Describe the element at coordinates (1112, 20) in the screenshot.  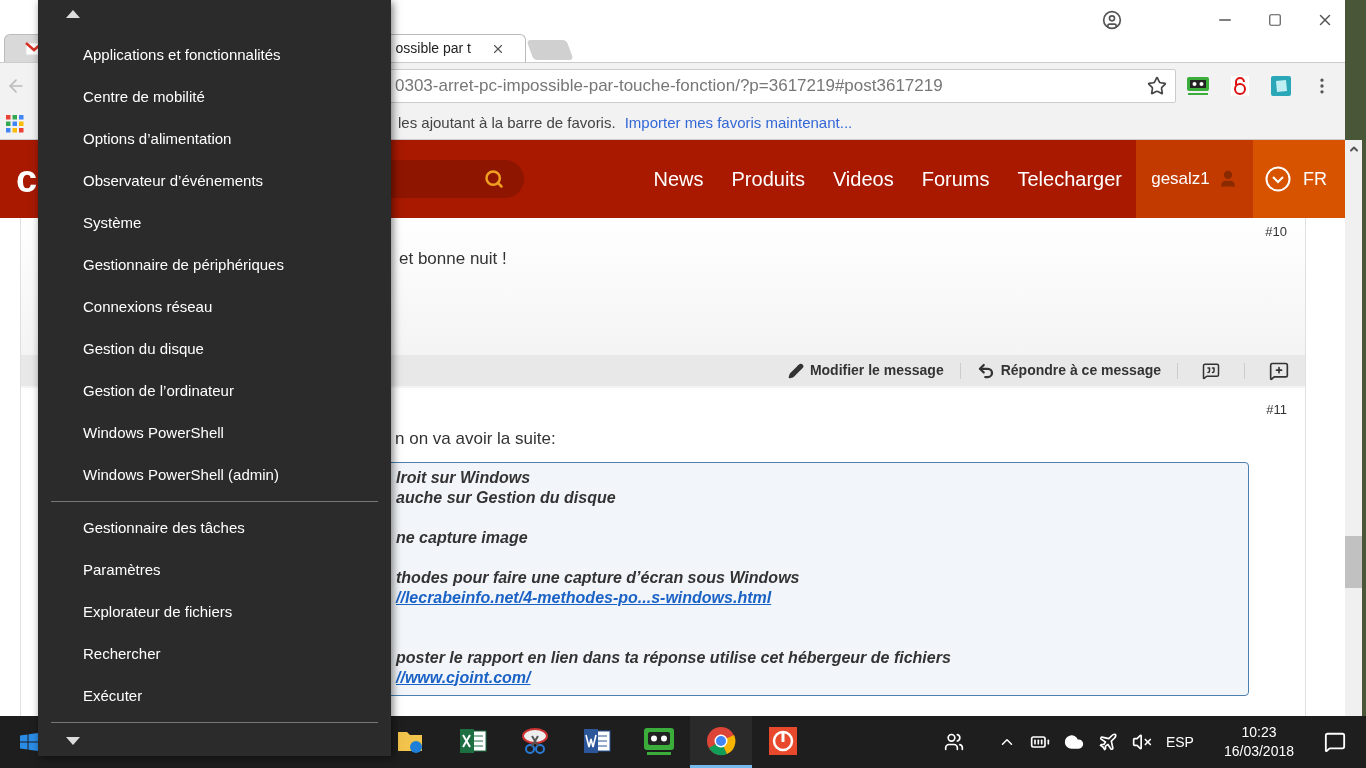
I see `profile-icon` at that location.